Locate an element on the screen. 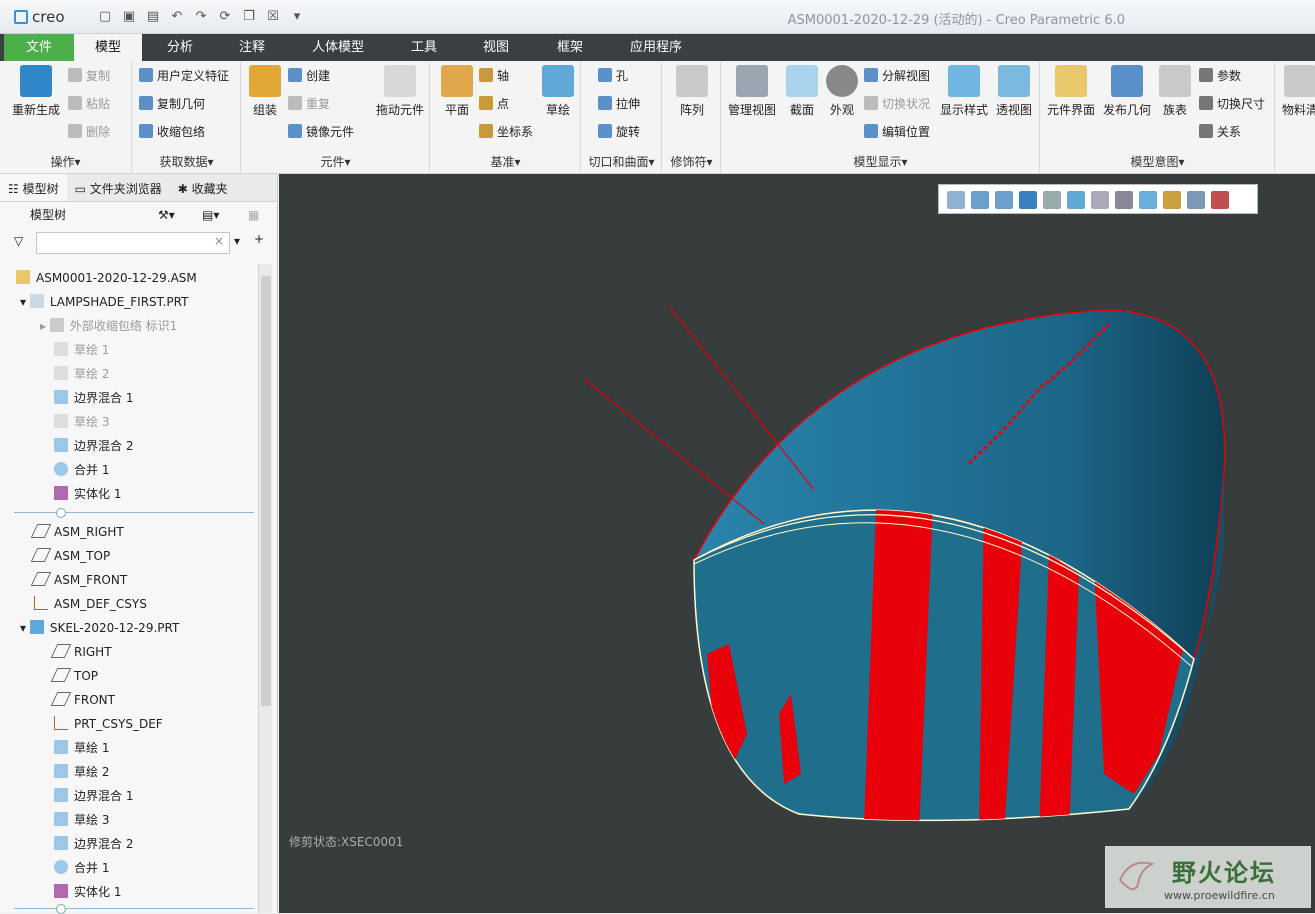 Image resolution: width=1315 pixels, height=914 pixels. collapse-icon: ▸ is located at coordinates (45, 326).